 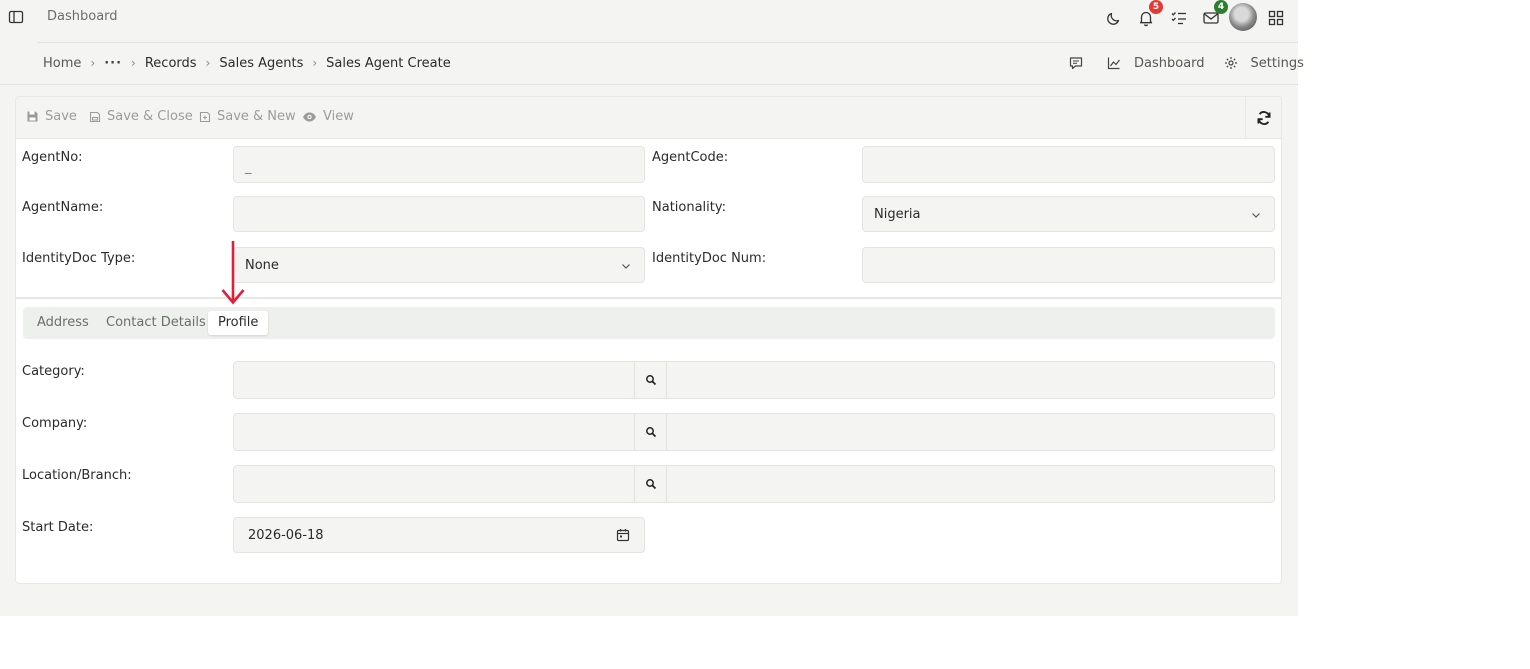 What do you see at coordinates (970, 432) in the screenshot?
I see `company-description` at bounding box center [970, 432].